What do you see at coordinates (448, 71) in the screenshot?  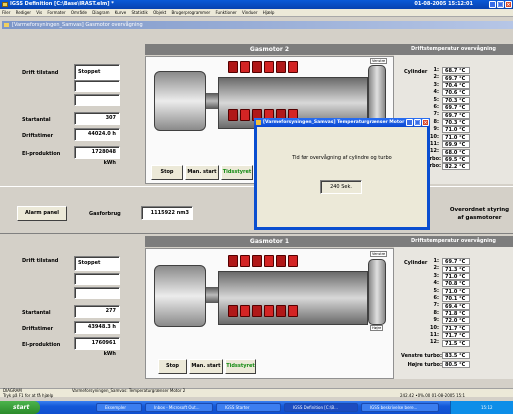 I see `cylinder-row: 1: 68.7 °C` at bounding box center [448, 71].